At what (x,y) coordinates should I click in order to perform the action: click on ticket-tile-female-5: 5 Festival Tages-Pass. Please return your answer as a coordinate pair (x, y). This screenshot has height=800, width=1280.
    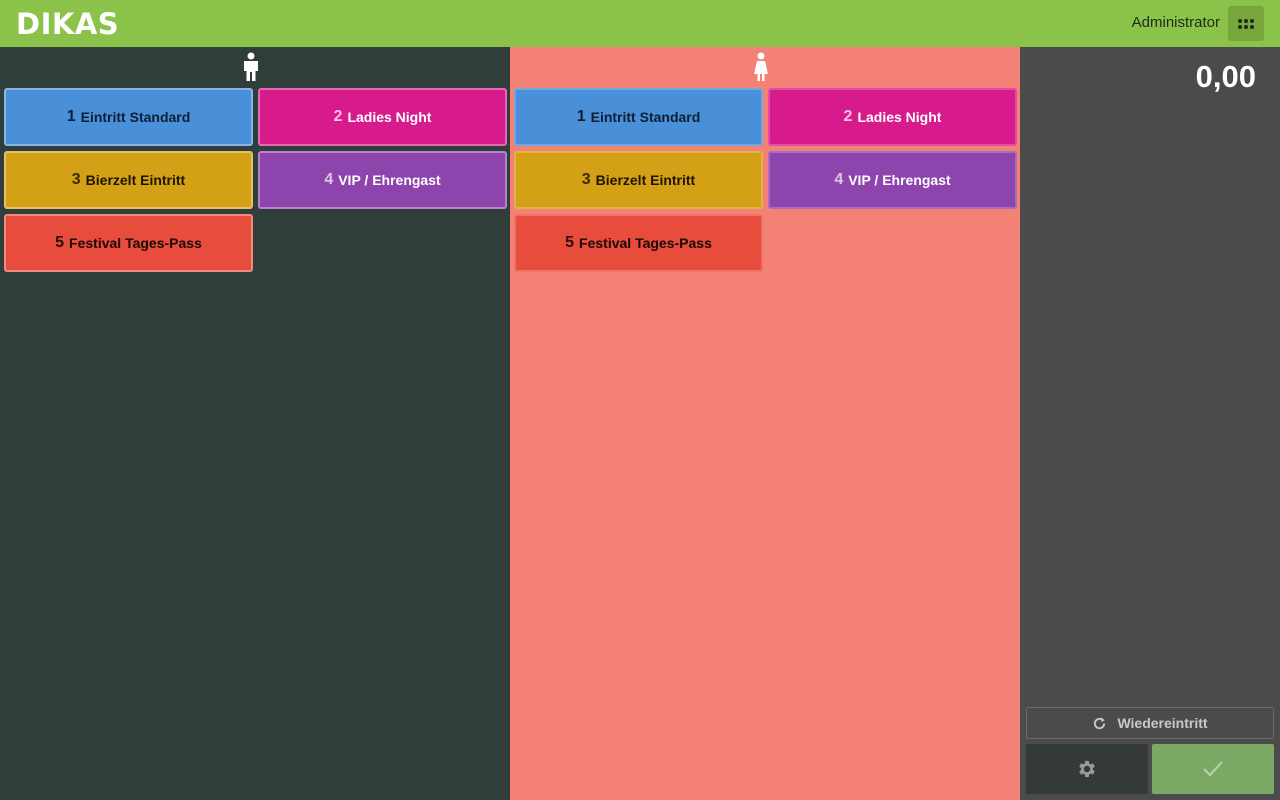
    Looking at the image, I should click on (638, 243).